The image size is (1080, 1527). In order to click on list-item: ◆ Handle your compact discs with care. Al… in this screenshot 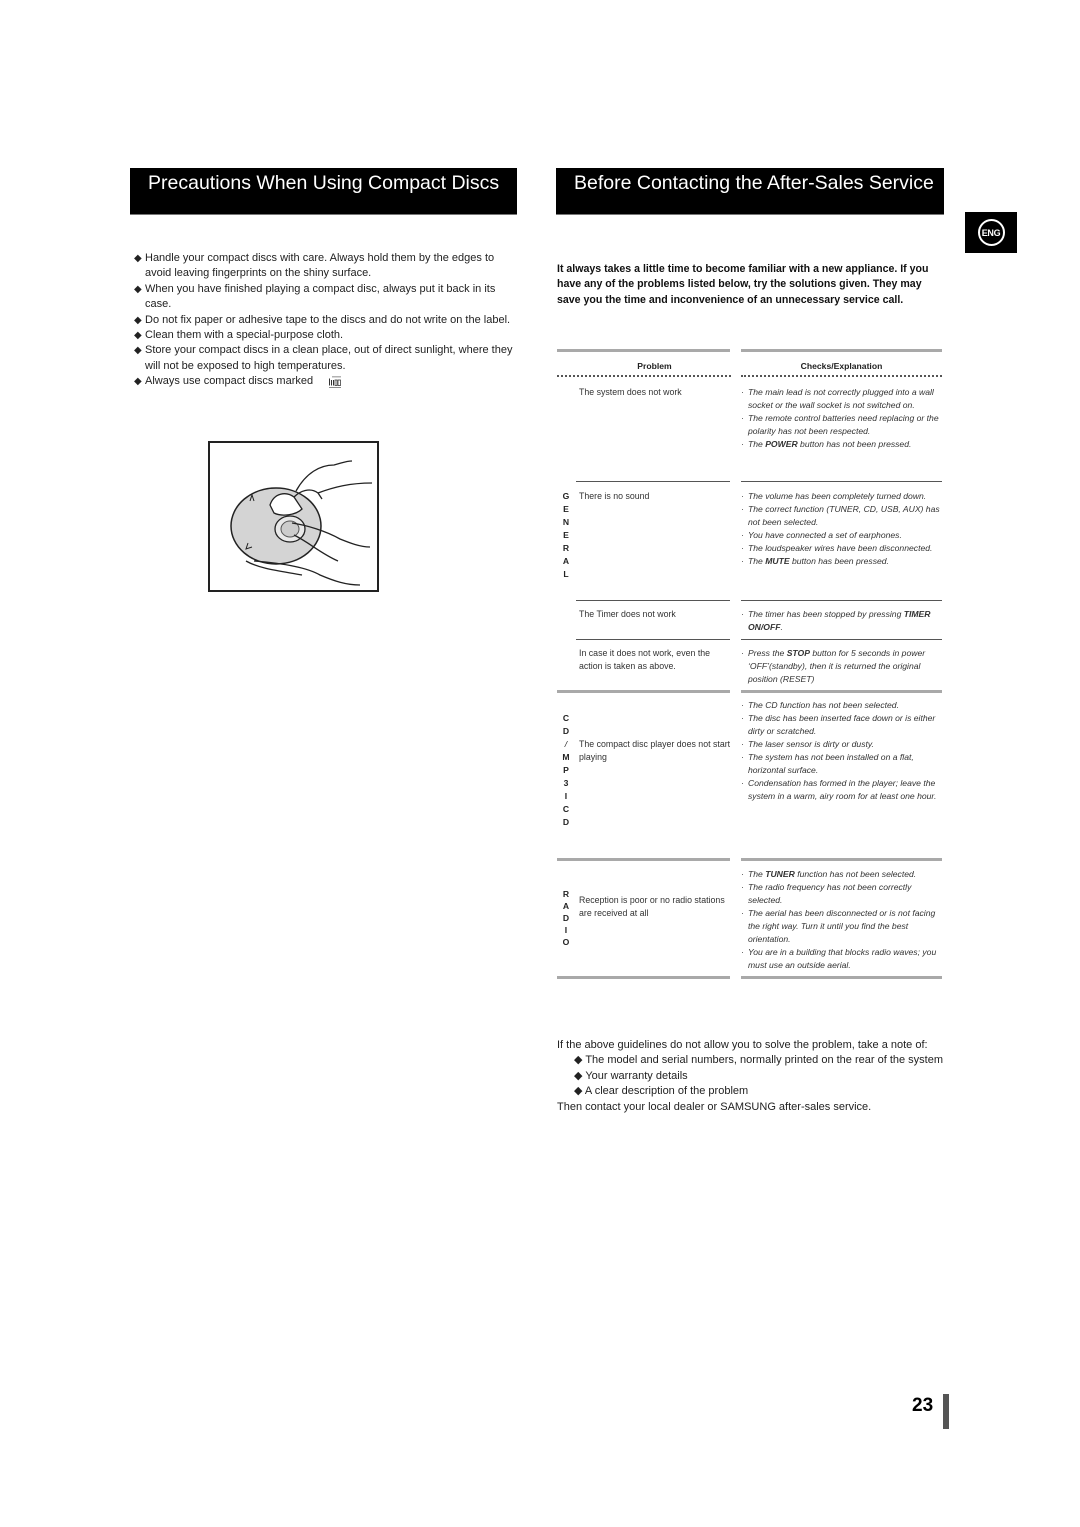, I will do `click(314, 266)`.